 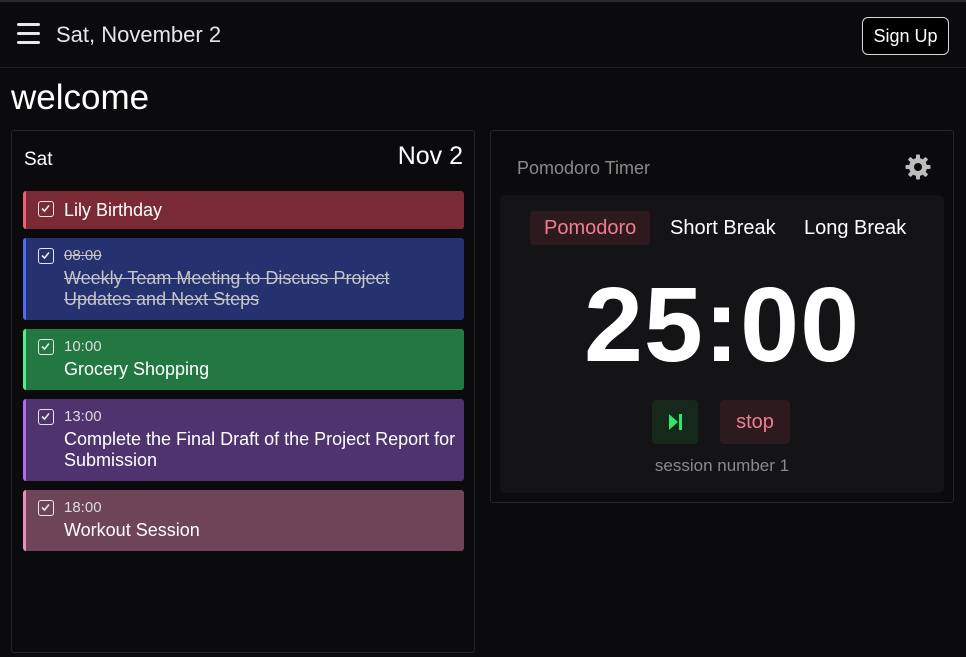 I want to click on event-item-grocery-shopping: 10:00 Grocery Shopping, so click(x=243, y=359).